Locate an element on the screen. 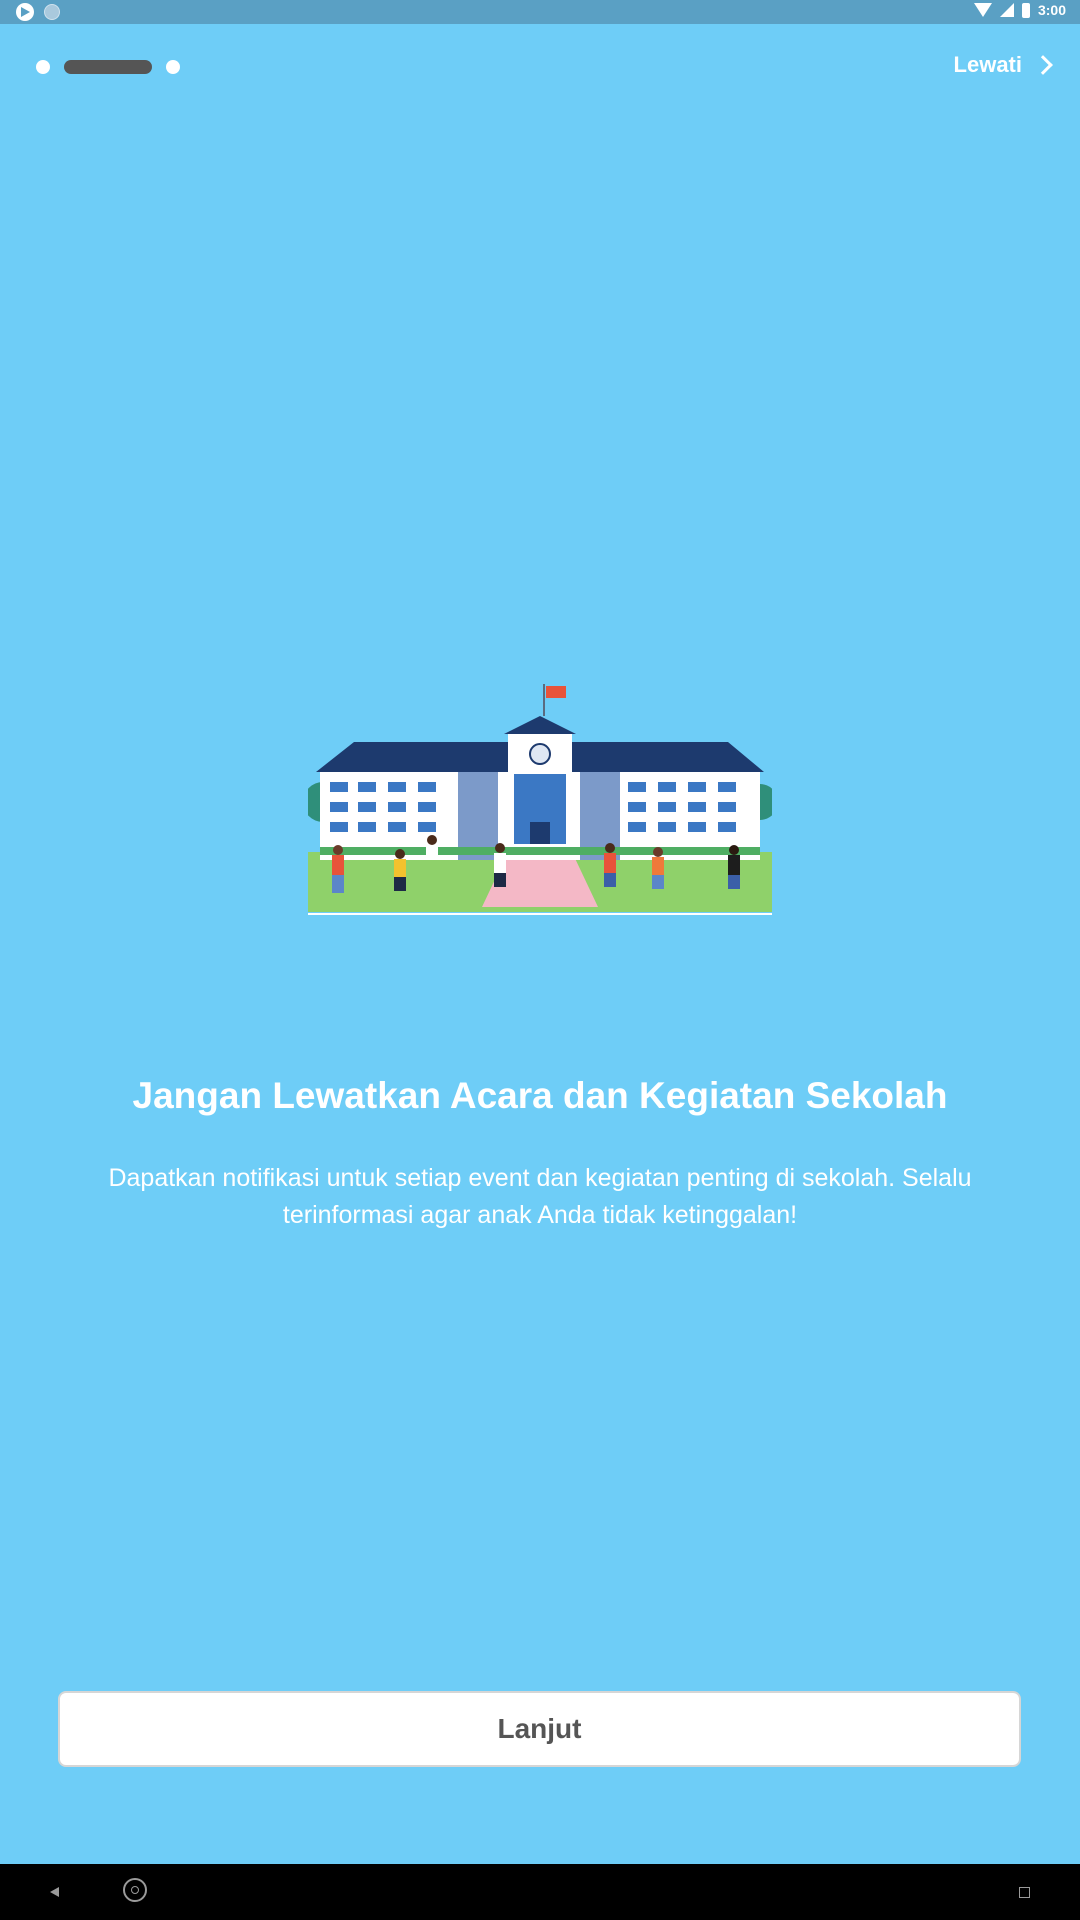 Image resolution: width=1080 pixels, height=1920 pixels. illustration-tower-roof is located at coordinates (540, 725).